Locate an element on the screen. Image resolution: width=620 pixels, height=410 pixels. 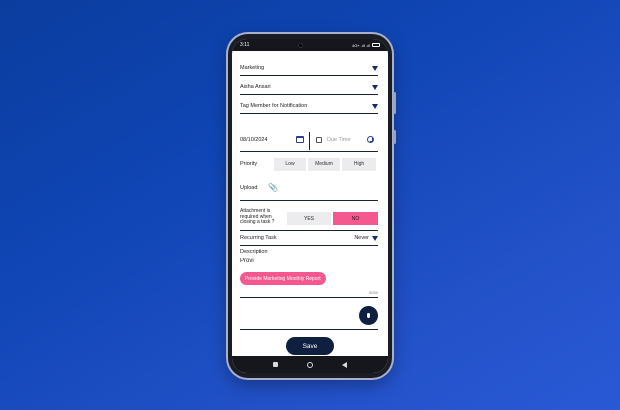
date-field: 08/10/2024 is located at coordinates (254, 140).